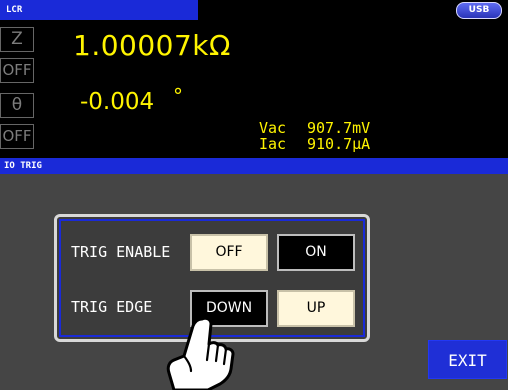 The image size is (508, 390). I want to click on monitor-labels: Vac Iac, so click(272, 136).